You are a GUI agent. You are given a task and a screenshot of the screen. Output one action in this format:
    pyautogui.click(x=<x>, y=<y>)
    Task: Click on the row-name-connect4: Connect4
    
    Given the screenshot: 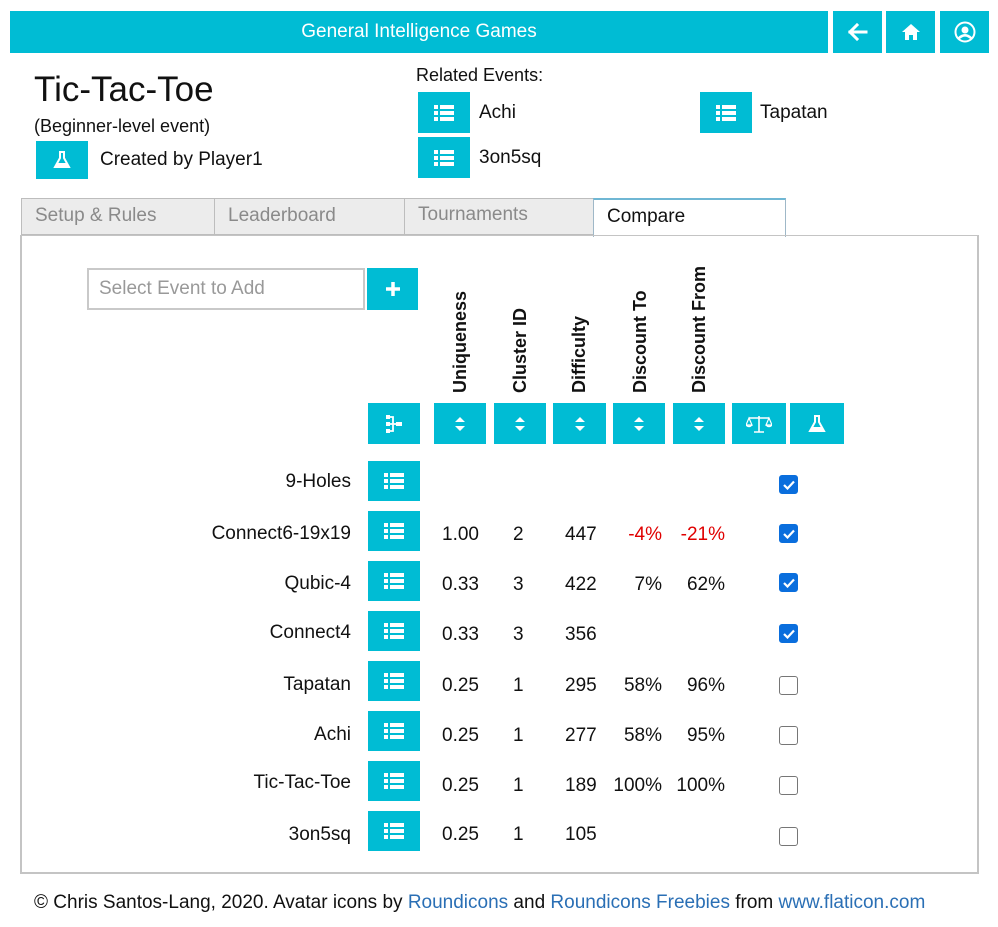 What is the action you would take?
    pyautogui.click(x=310, y=632)
    